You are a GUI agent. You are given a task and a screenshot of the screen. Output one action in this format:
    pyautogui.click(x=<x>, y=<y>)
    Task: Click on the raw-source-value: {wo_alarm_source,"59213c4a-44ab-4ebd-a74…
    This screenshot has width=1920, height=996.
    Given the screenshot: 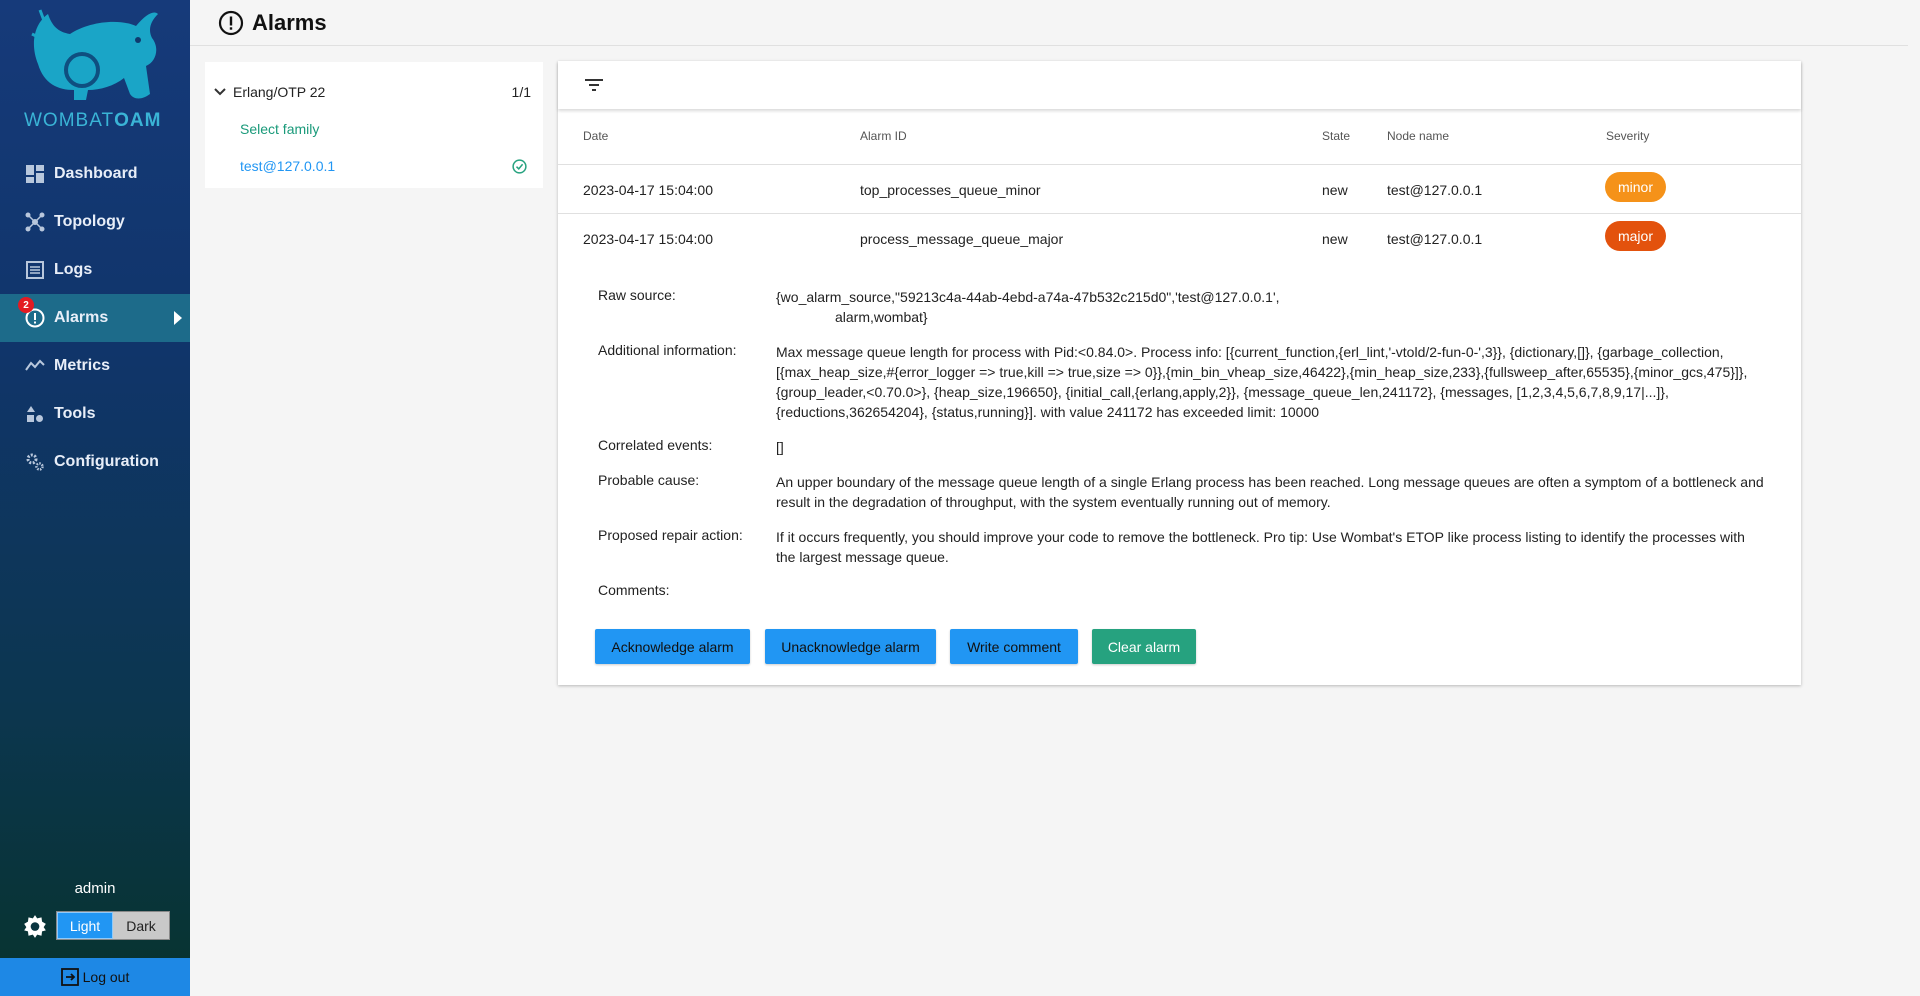 What is the action you would take?
    pyautogui.click(x=1271, y=307)
    